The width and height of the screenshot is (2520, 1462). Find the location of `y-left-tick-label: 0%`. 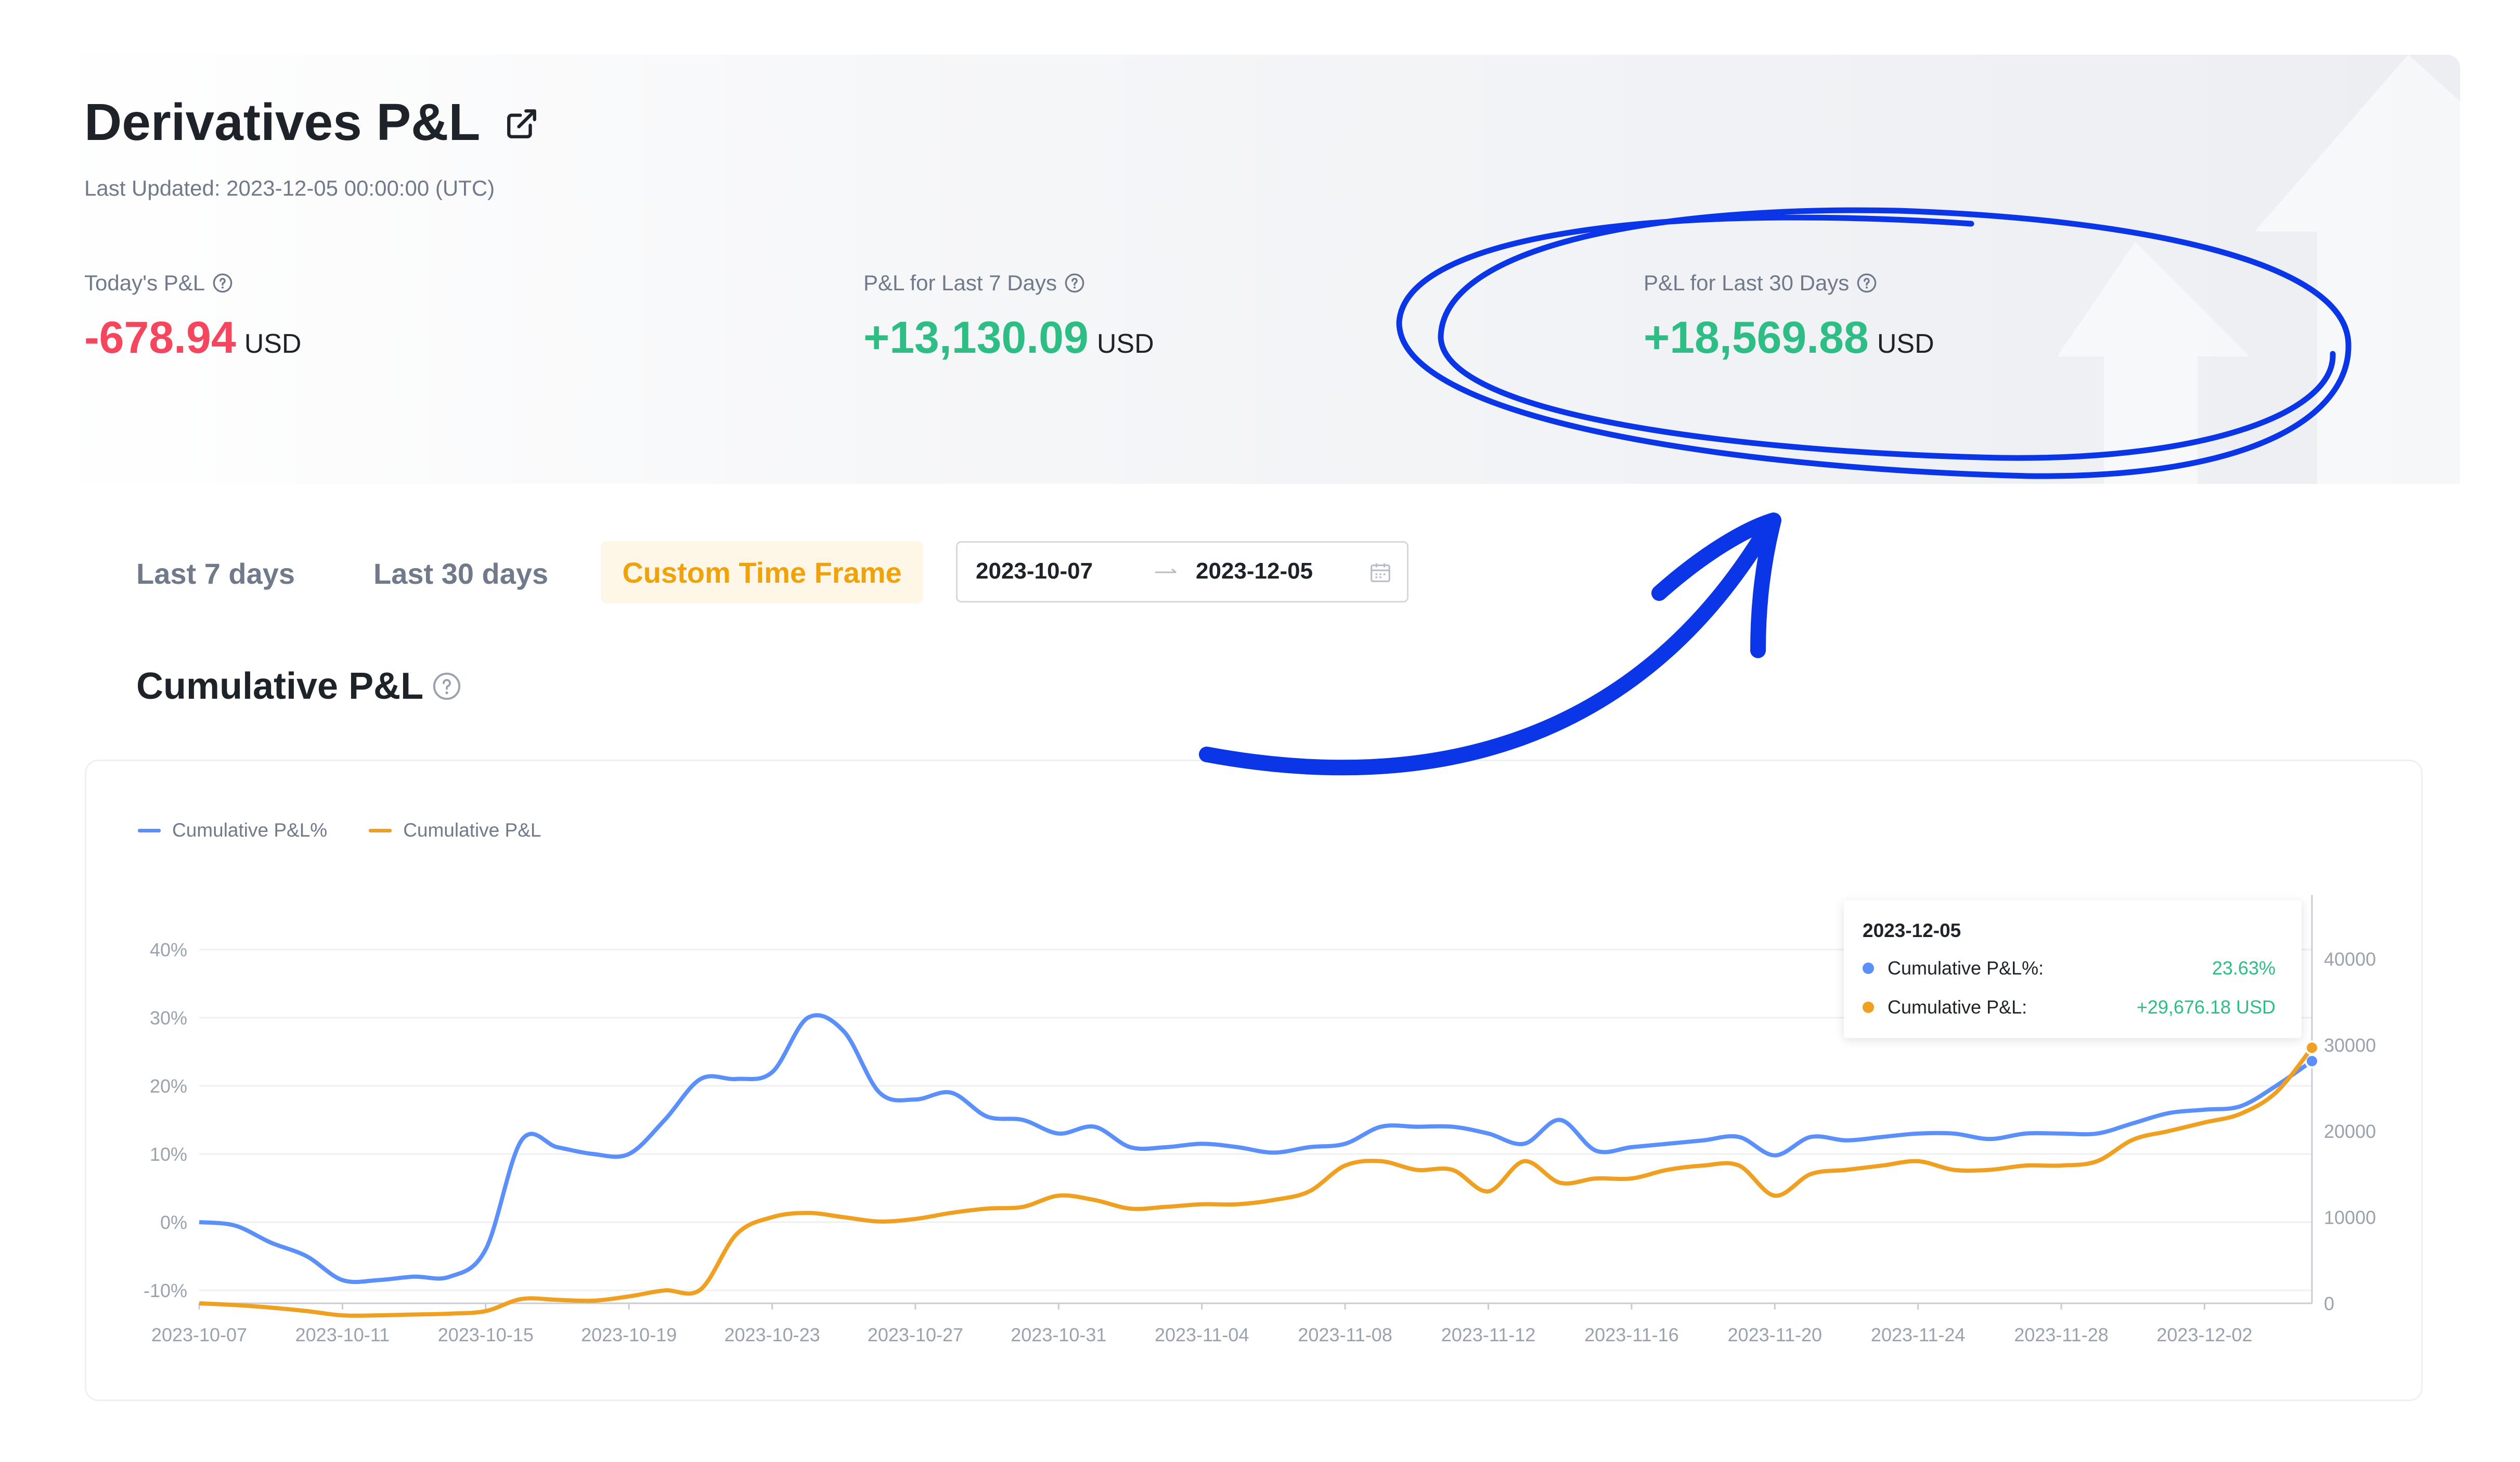

y-left-tick-label: 0% is located at coordinates (173, 1223).